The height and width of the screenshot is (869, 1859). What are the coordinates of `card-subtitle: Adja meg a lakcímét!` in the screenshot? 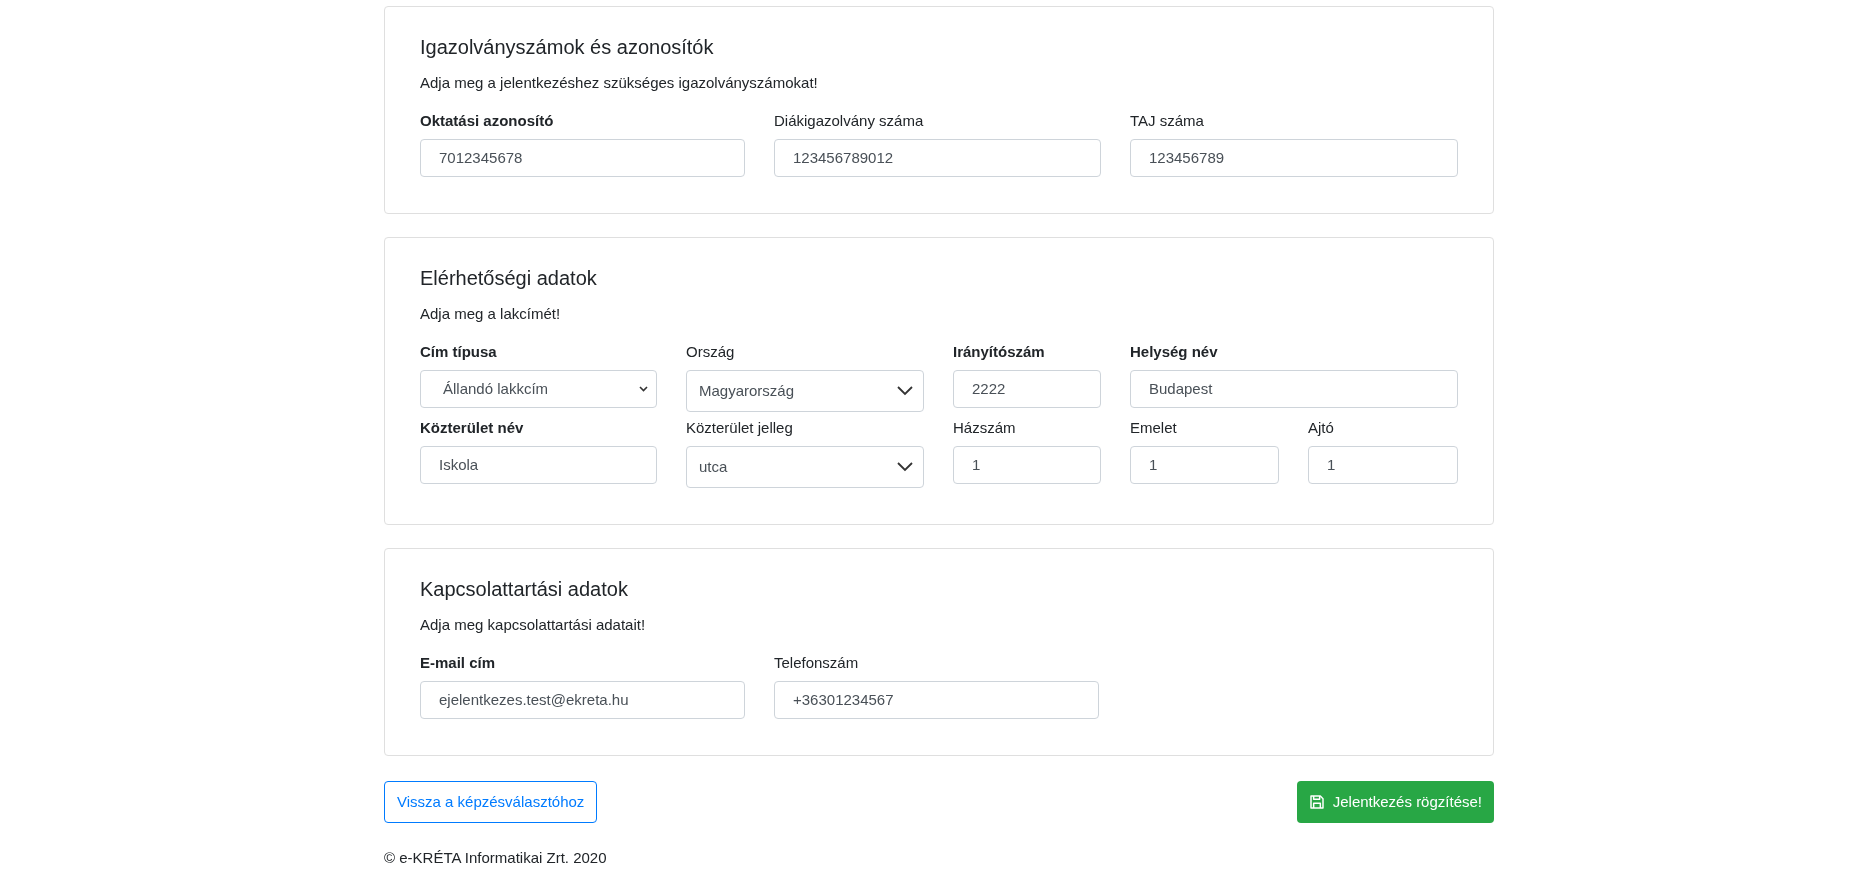 It's located at (491, 314).